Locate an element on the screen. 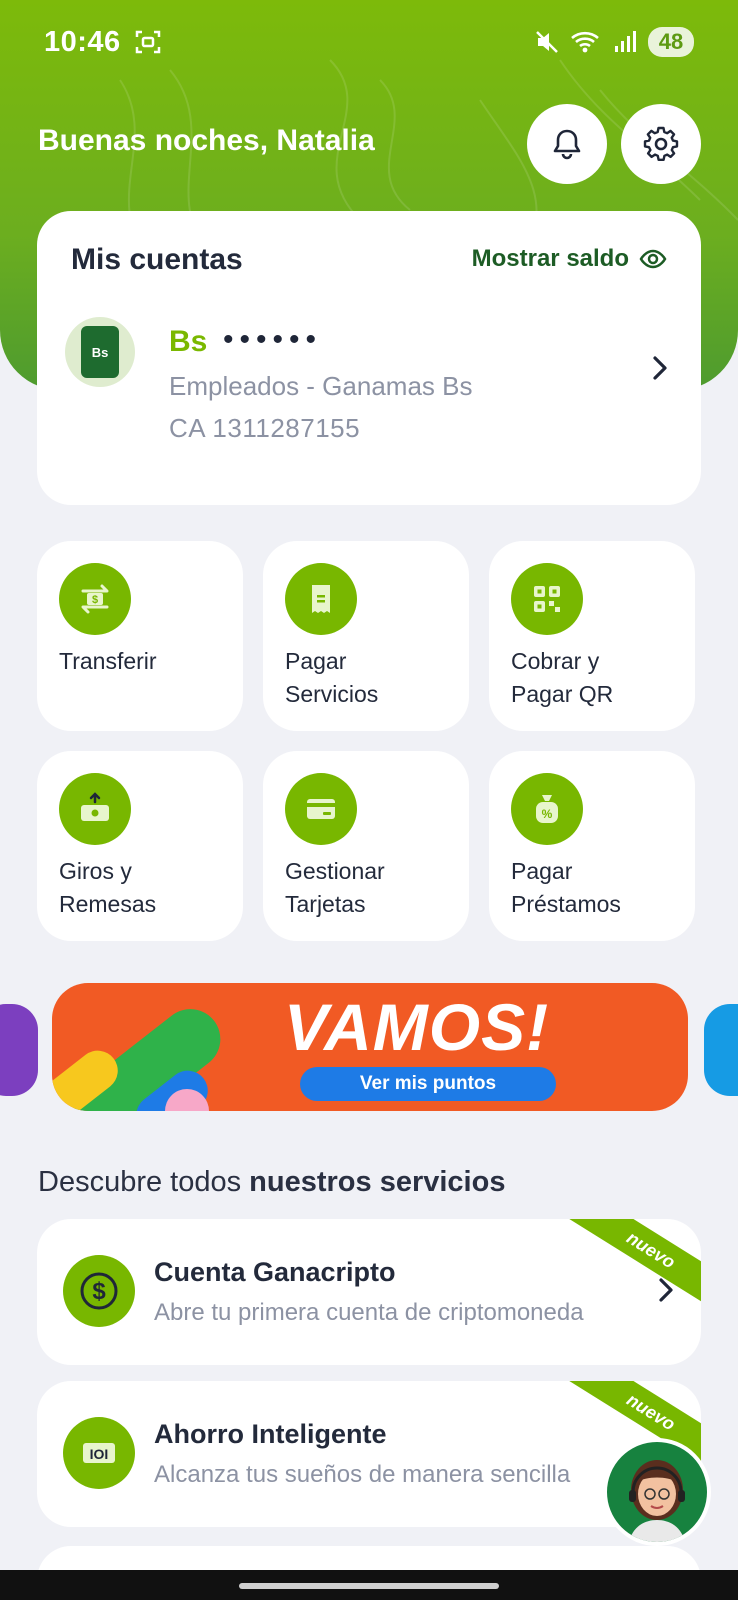 Image resolution: width=738 pixels, height=1600 pixels. show-balance-button: Mostrar saldo is located at coordinates (569, 259).